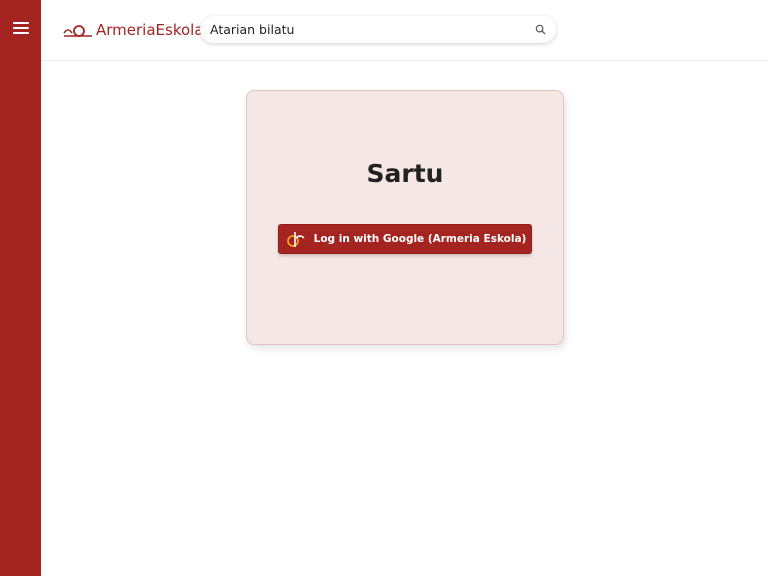 This screenshot has width=768, height=576. What do you see at coordinates (540, 29) in the screenshot?
I see `search-icon` at bounding box center [540, 29].